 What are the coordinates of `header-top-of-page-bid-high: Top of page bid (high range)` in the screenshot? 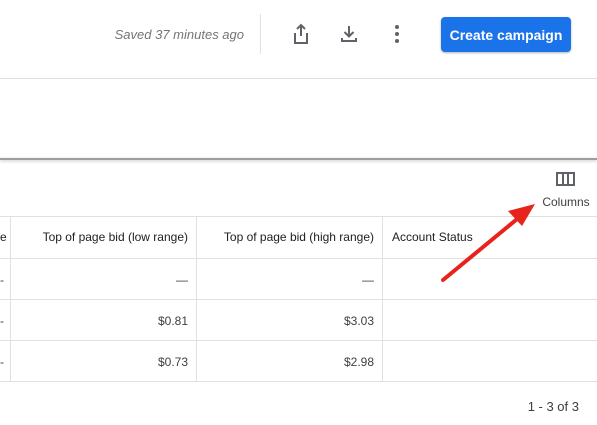 It's located at (286, 237).